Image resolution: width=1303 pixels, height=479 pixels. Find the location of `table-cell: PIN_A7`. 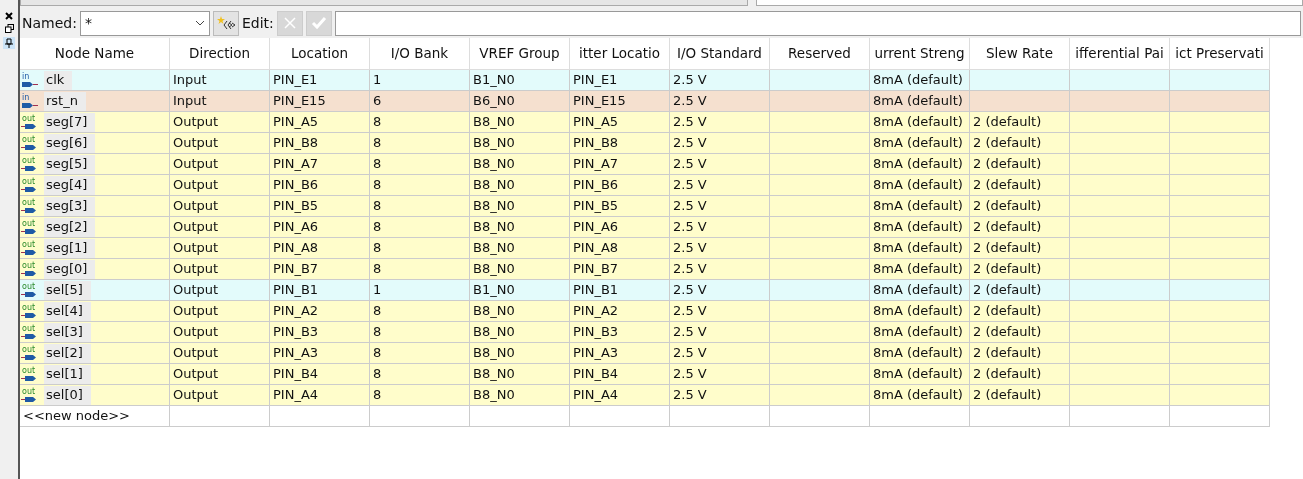

table-cell: PIN_A7 is located at coordinates (620, 164).